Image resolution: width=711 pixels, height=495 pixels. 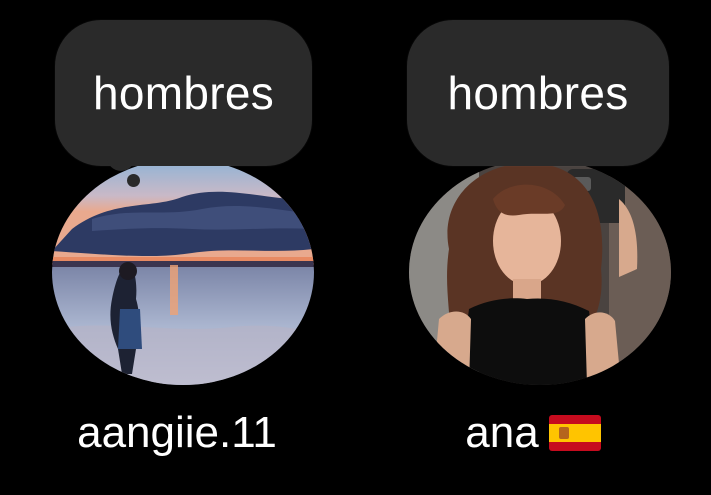 What do you see at coordinates (574, 433) in the screenshot?
I see `spain-flag-icon` at bounding box center [574, 433].